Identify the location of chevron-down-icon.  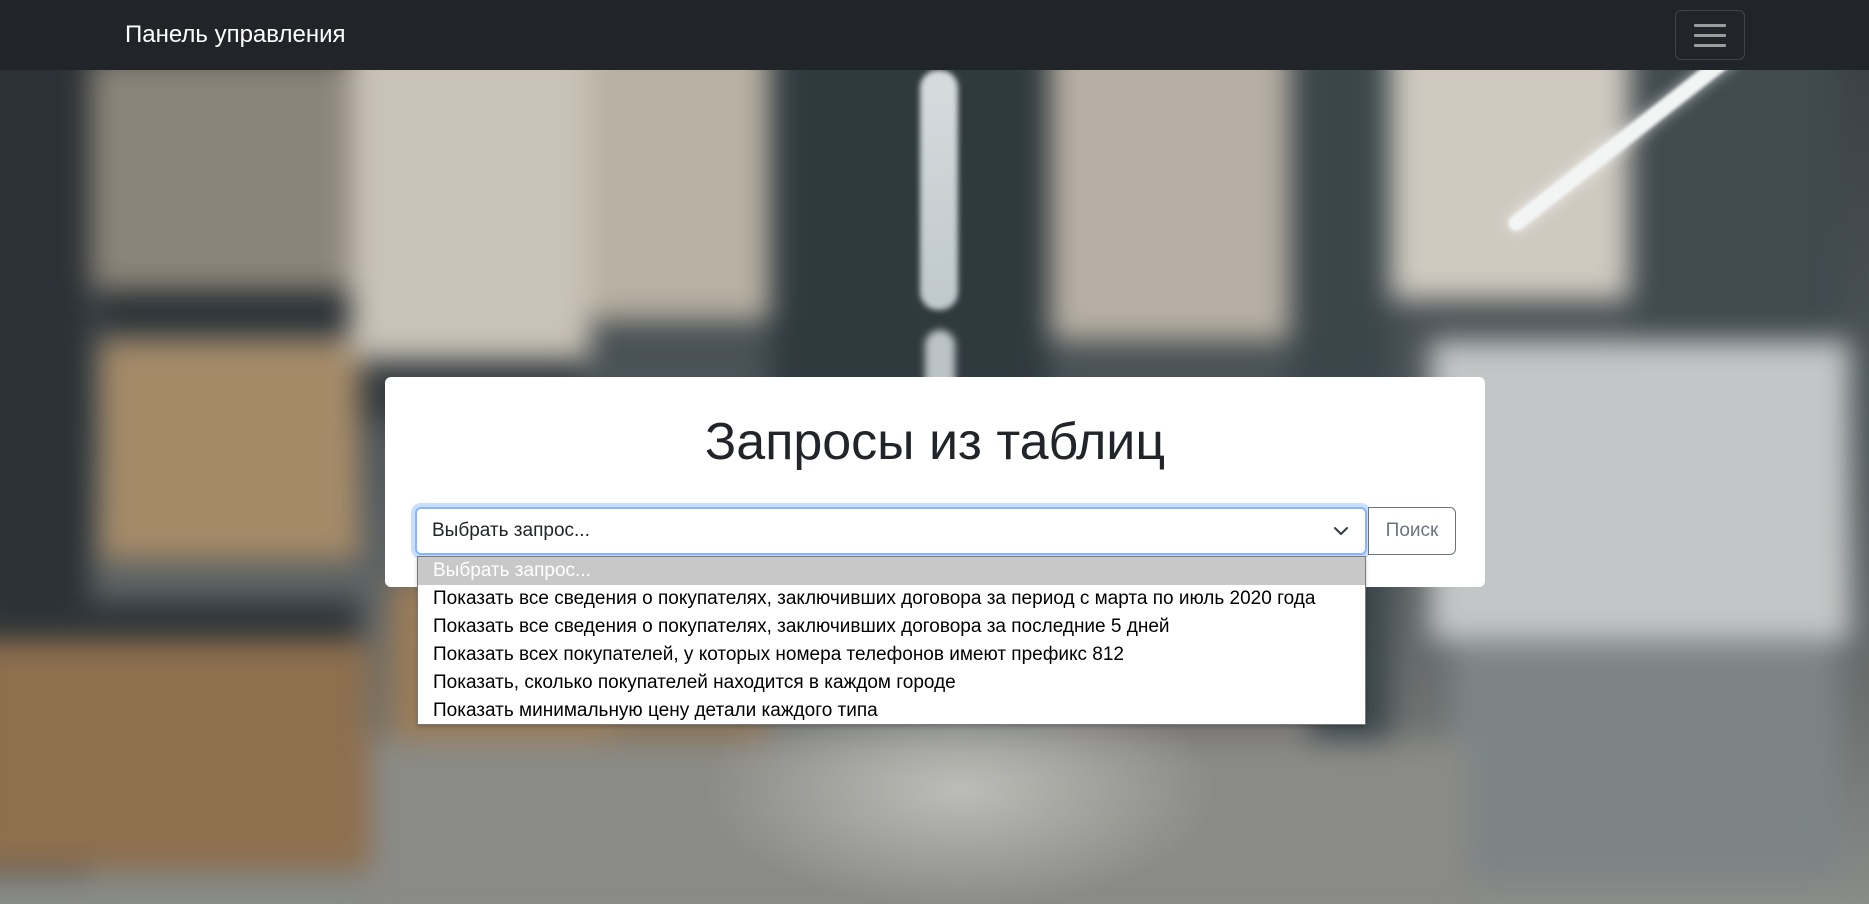
(1341, 531).